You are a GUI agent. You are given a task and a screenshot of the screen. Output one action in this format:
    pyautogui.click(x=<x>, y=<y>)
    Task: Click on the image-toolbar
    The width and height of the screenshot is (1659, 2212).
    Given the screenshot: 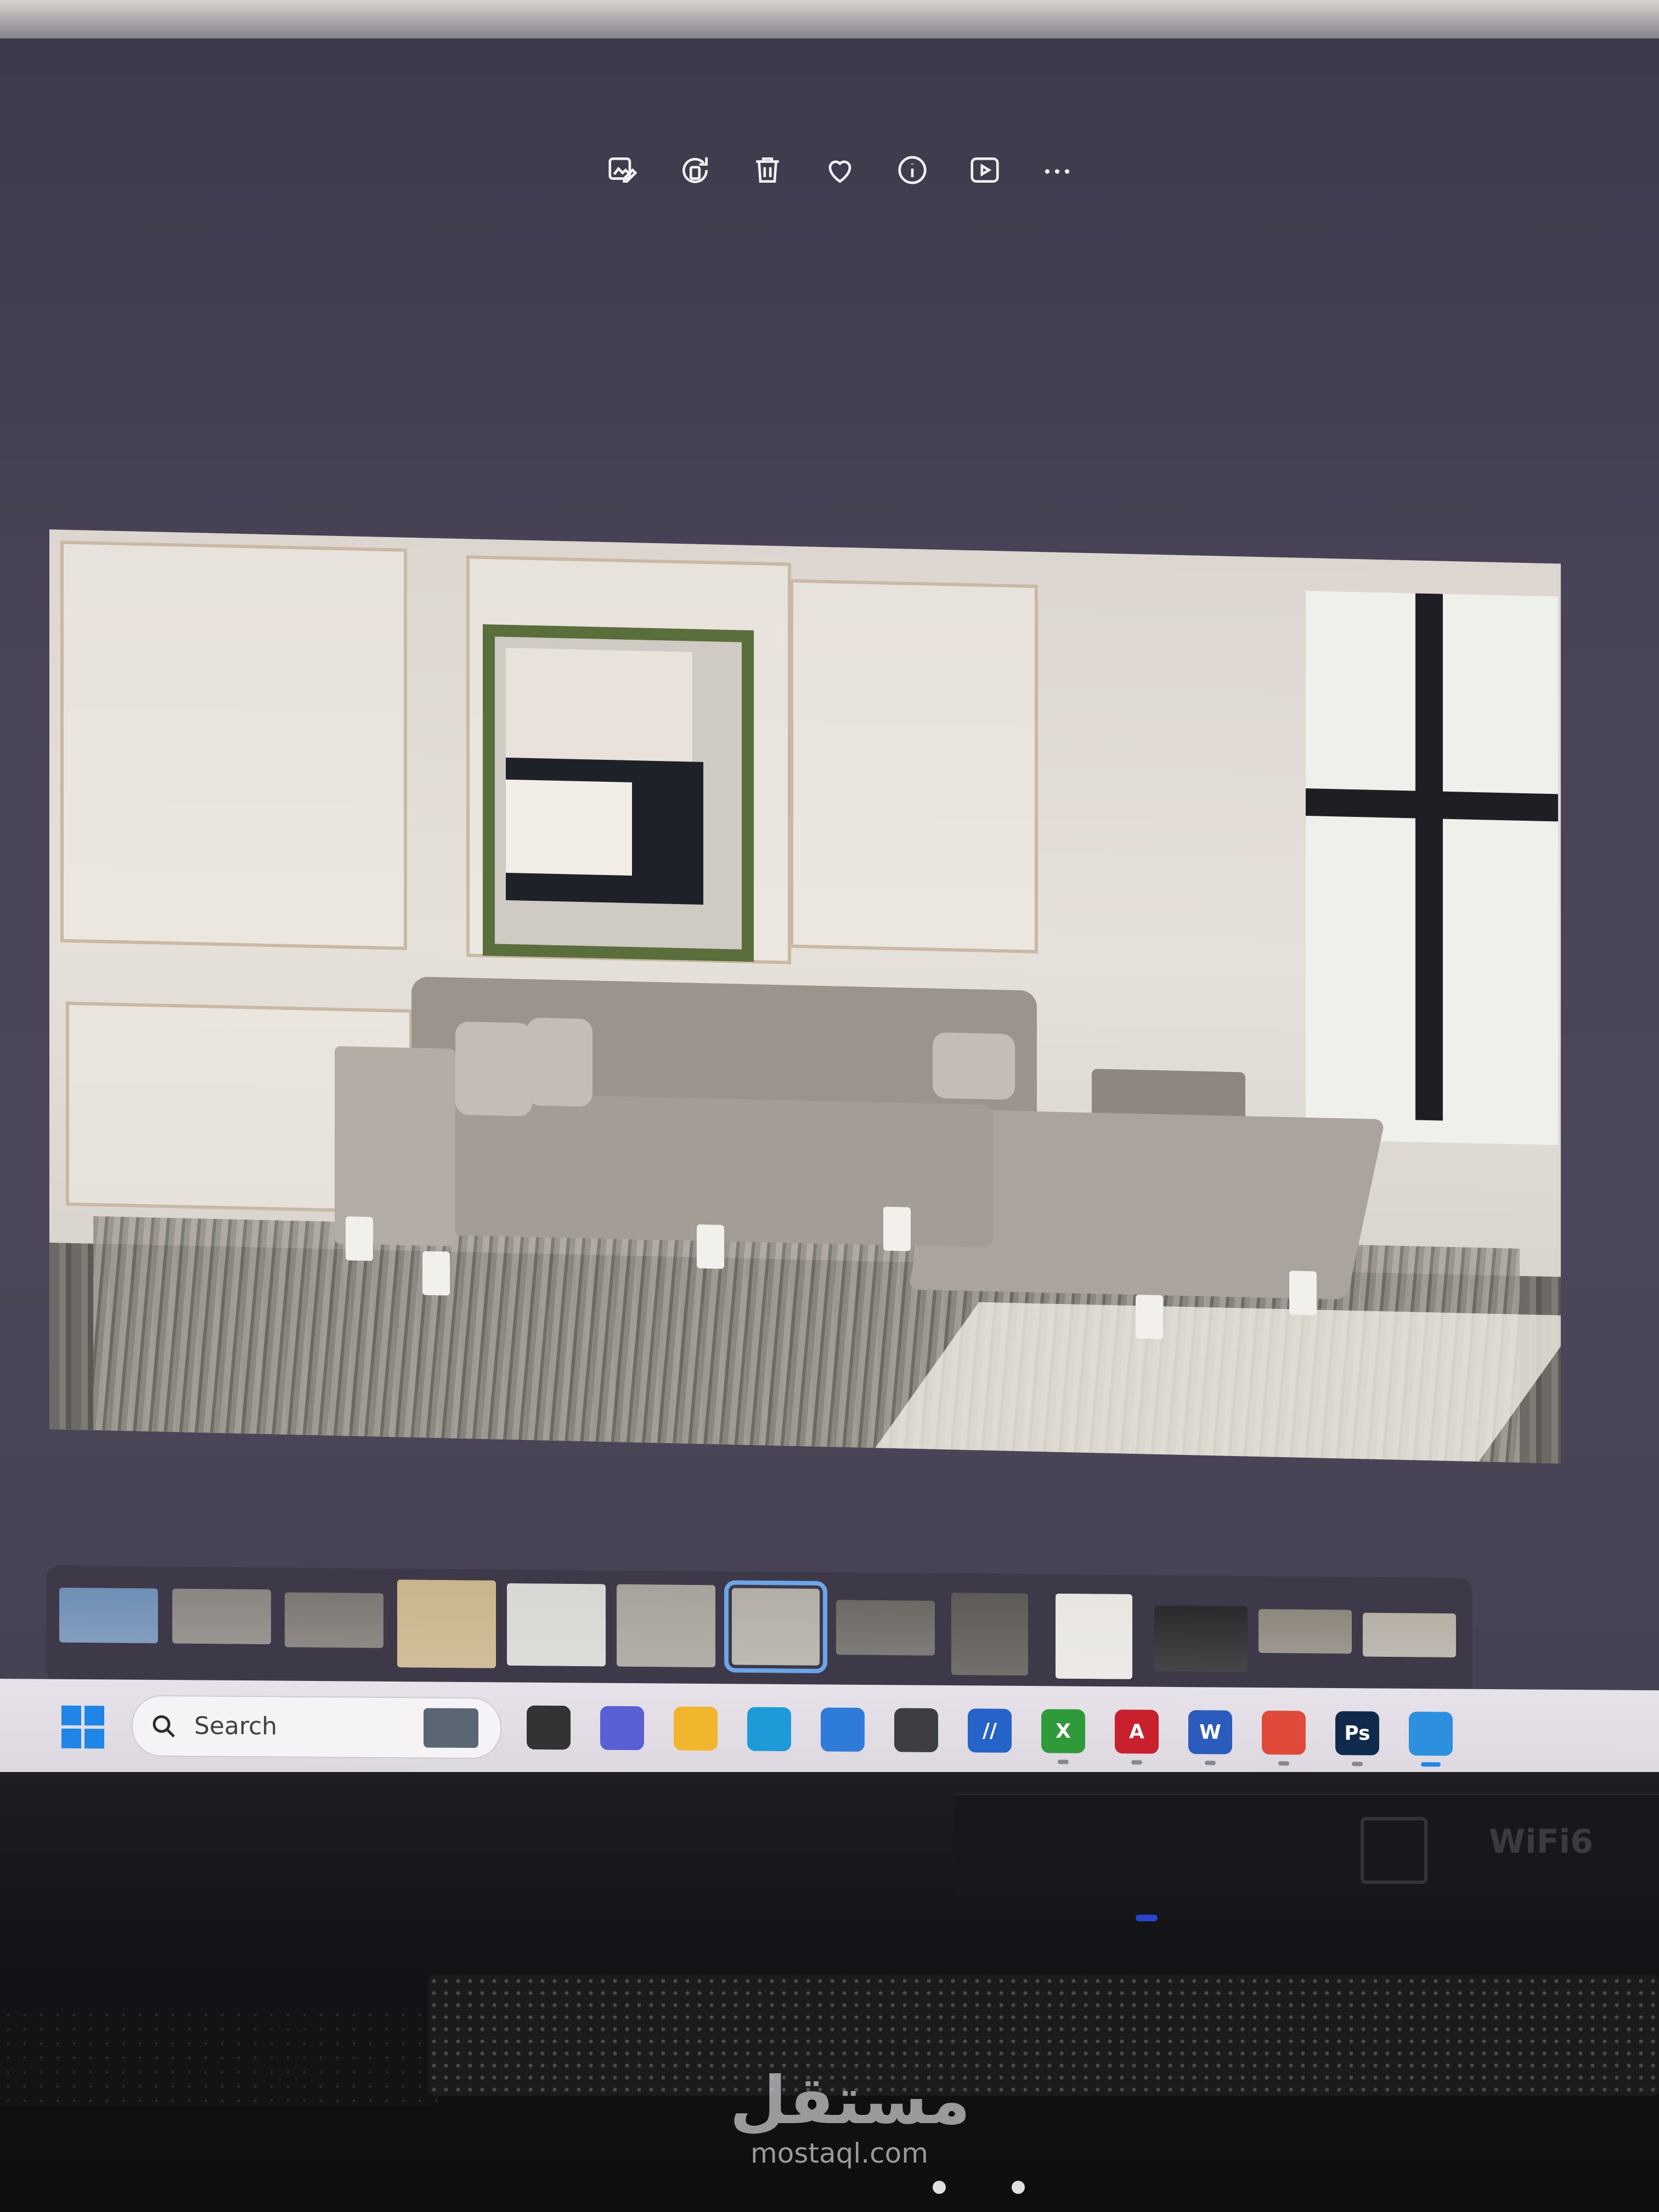 What is the action you would take?
    pyautogui.click(x=852, y=170)
    